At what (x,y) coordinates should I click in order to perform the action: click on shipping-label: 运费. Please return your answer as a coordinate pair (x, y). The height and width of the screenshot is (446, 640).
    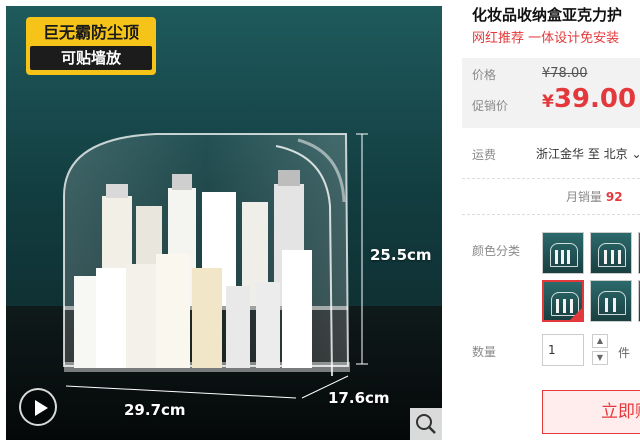
    Looking at the image, I should click on (484, 155).